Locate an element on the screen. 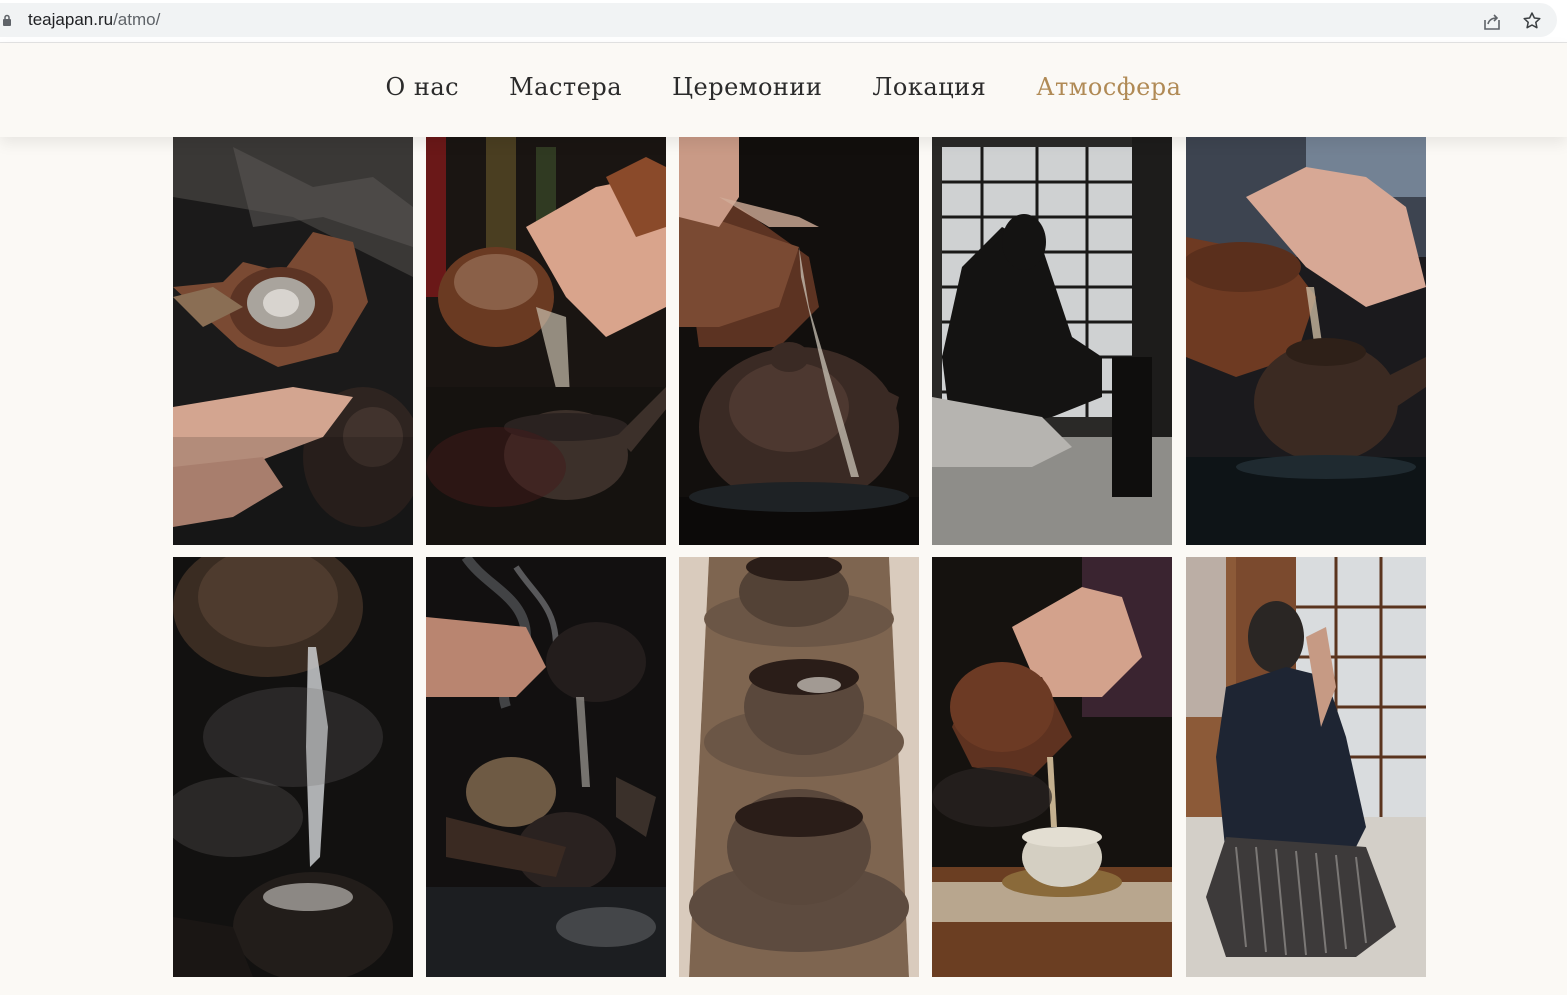  nav-item-location: Локация is located at coordinates (929, 87).